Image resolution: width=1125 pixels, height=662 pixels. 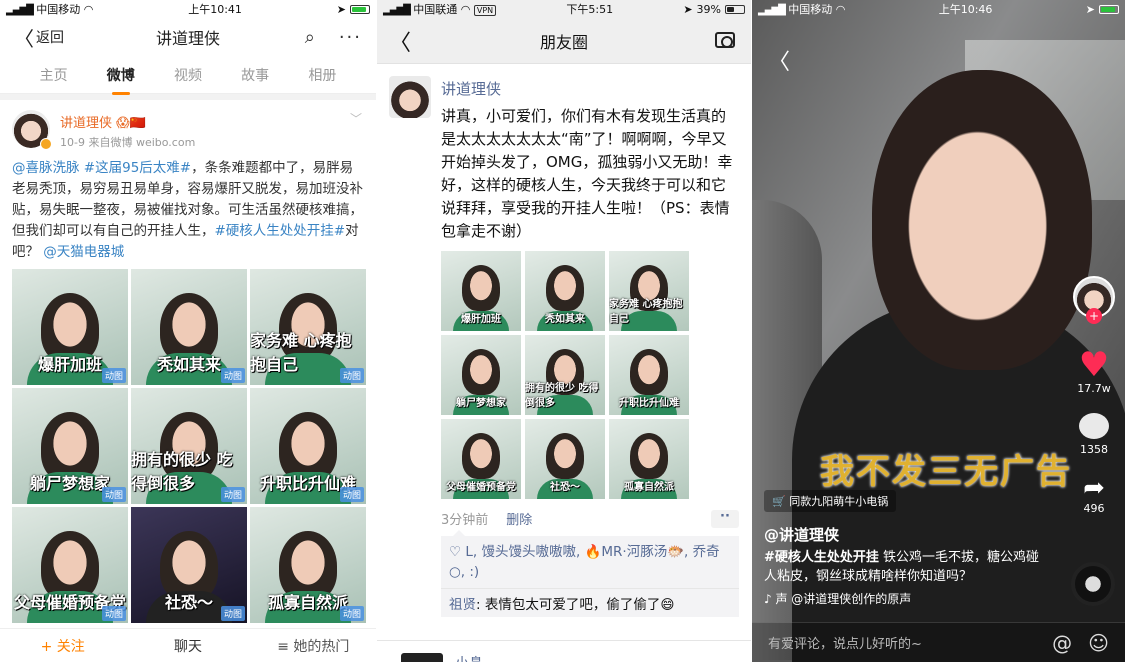 I want to click on comment-input: 有爱评论，说点儿好听的~, so click(x=845, y=642).